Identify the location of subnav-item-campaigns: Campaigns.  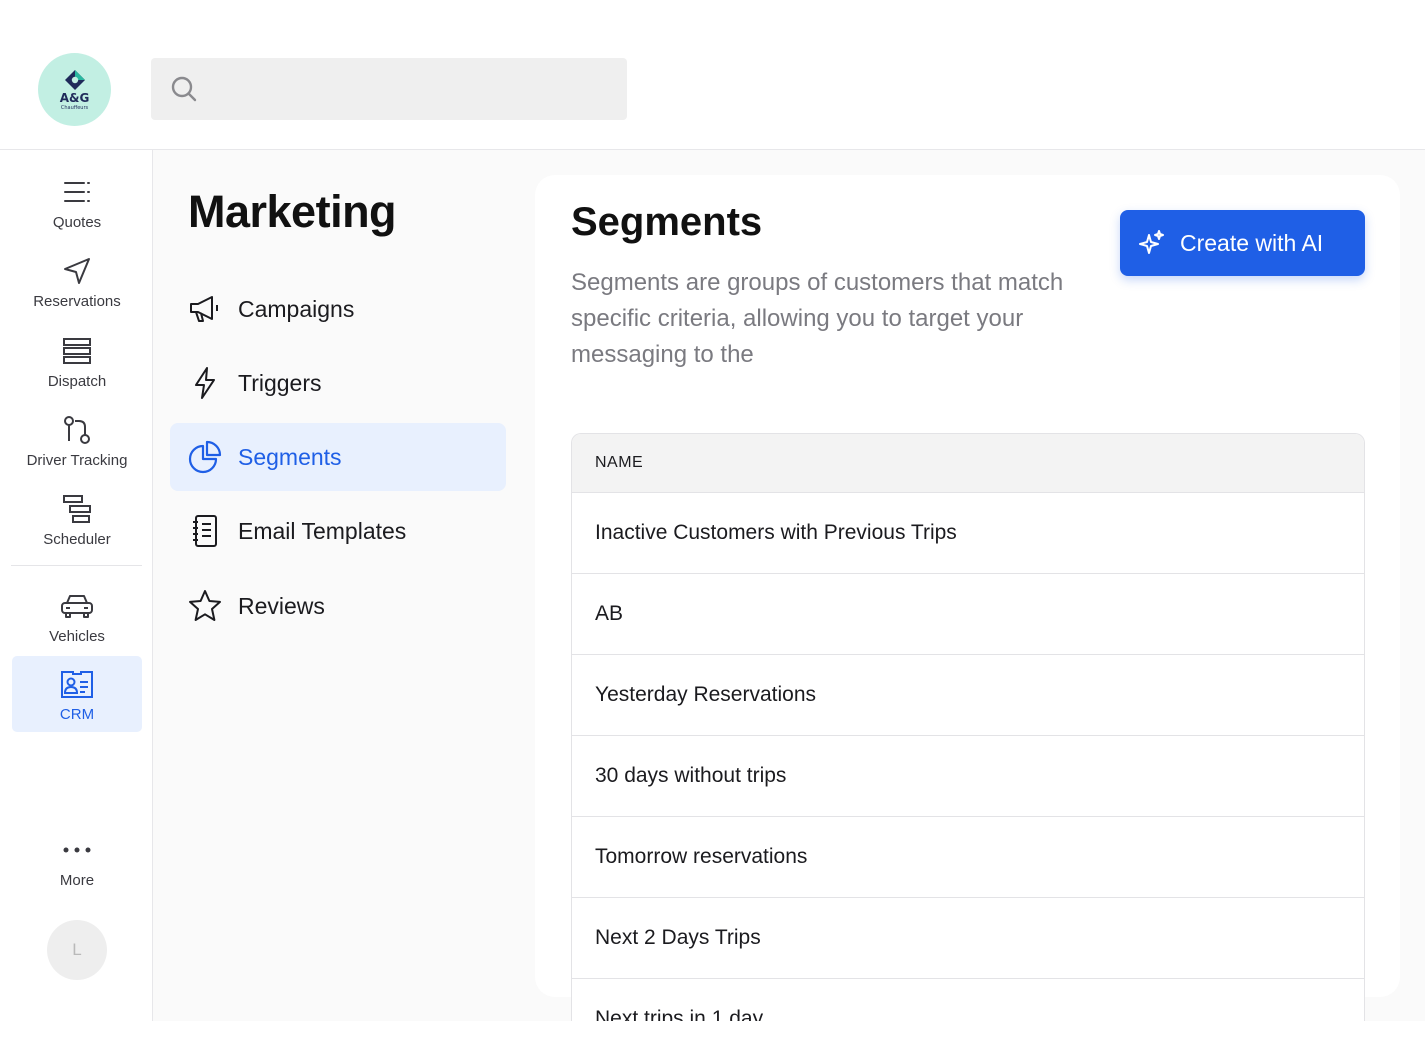
(338, 309).